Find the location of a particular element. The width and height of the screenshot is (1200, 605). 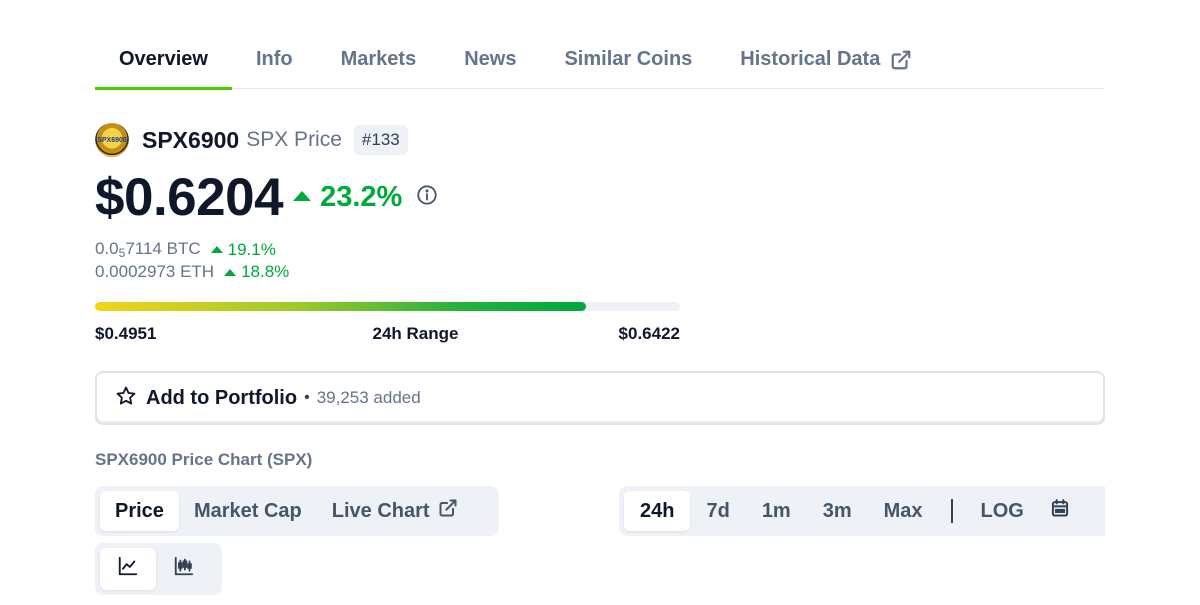

tab-similar-coins: Similar Coins is located at coordinates (628, 62).